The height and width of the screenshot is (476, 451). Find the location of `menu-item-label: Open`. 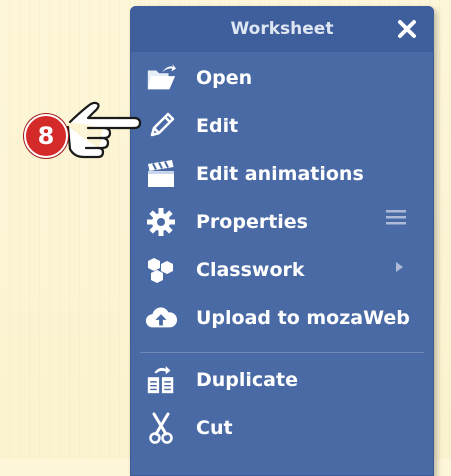

menu-item-label: Open is located at coordinates (224, 78).